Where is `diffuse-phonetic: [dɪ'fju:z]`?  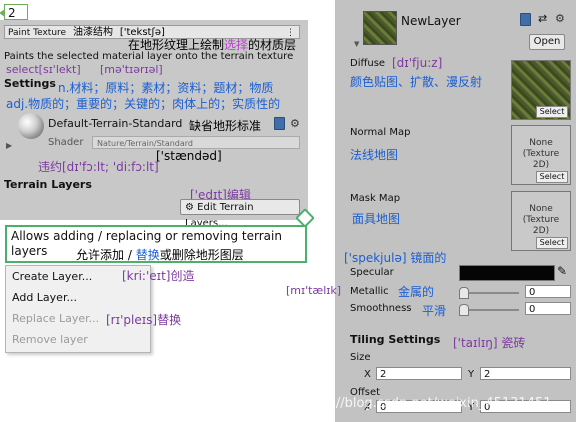 diffuse-phonetic: [dɪ'fju:z] is located at coordinates (417, 63).